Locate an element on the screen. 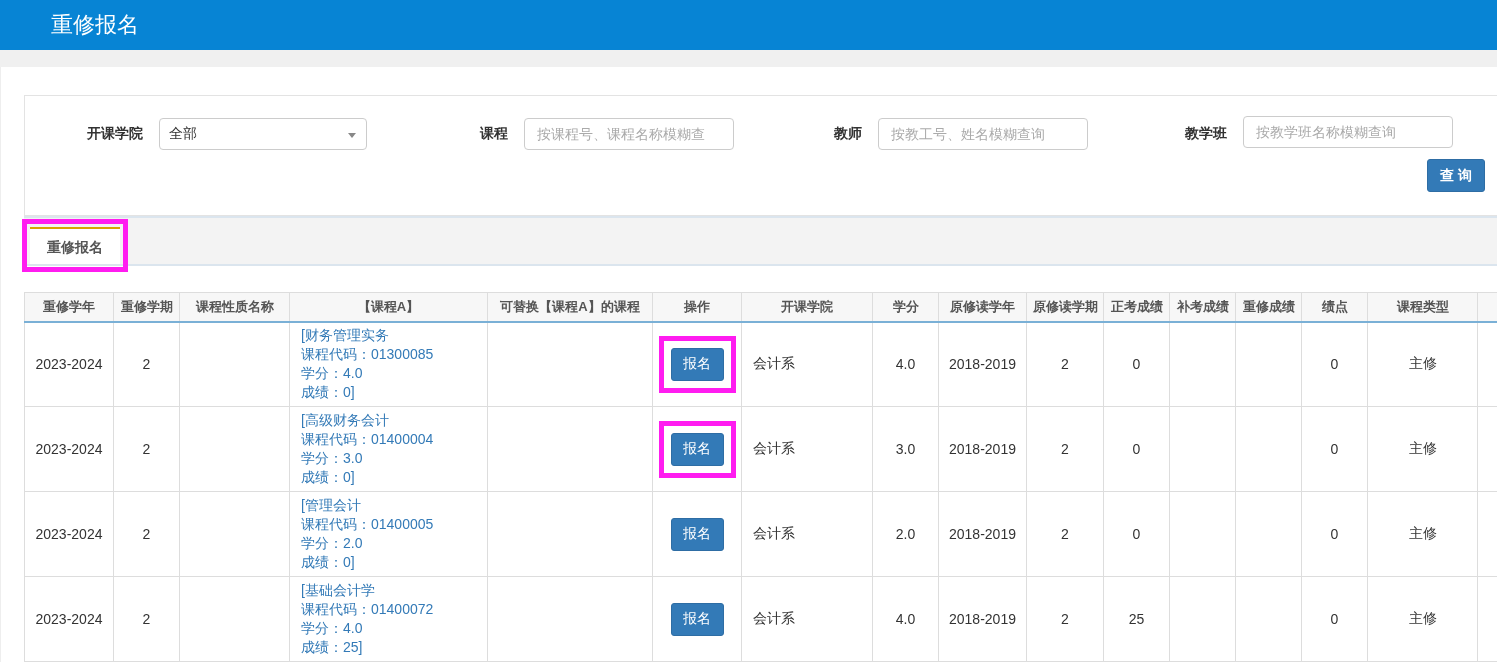  table-cell: 3.0 is located at coordinates (905, 449).